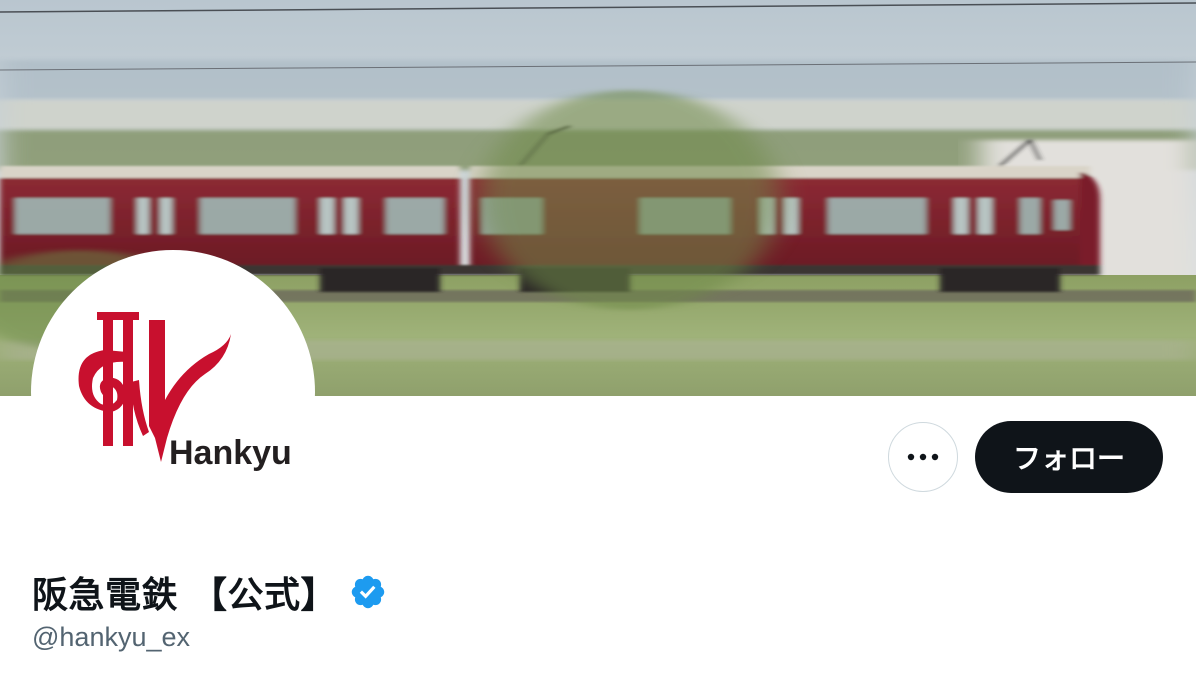 This screenshot has height=684, width=1196. What do you see at coordinates (111, 637) in the screenshot?
I see `profile-handle: @hankyu_ex` at bounding box center [111, 637].